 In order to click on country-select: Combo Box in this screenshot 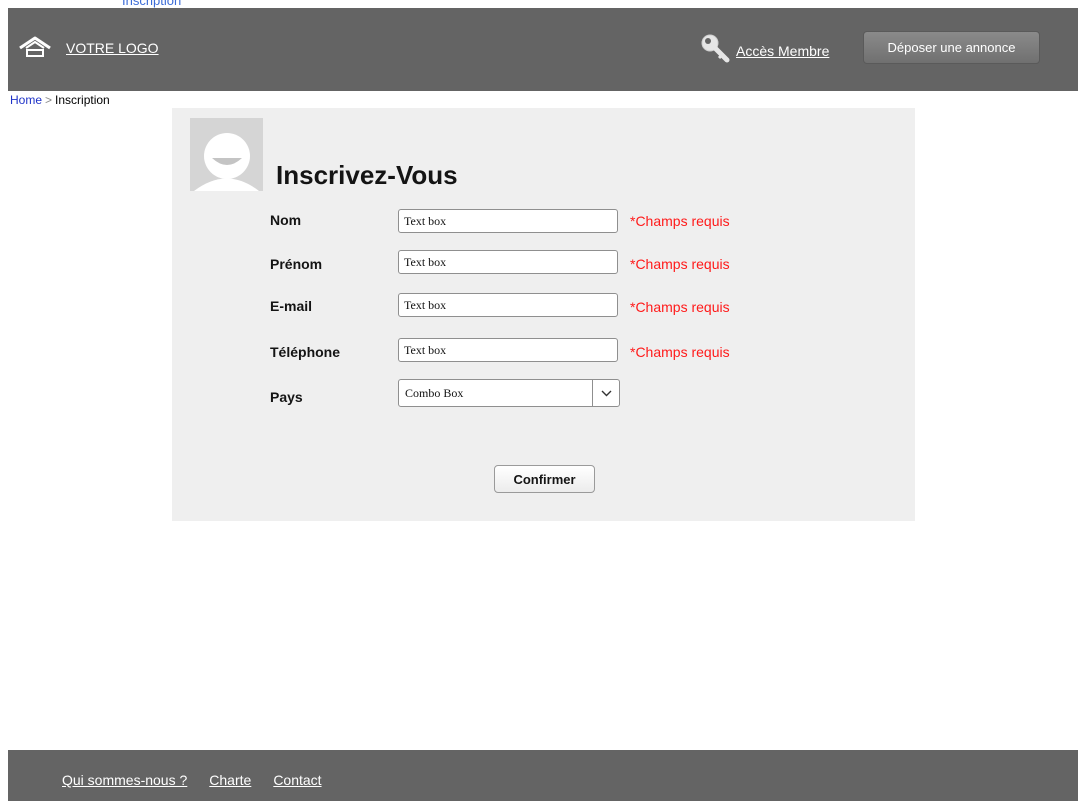, I will do `click(509, 393)`.